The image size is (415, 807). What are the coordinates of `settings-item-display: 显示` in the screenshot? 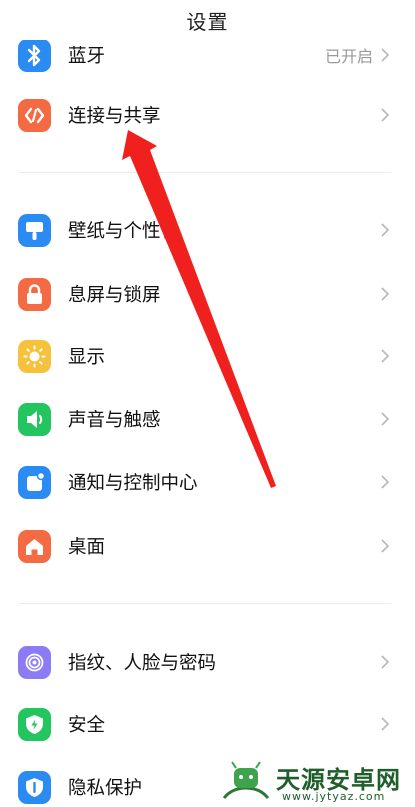 It's located at (207, 356).